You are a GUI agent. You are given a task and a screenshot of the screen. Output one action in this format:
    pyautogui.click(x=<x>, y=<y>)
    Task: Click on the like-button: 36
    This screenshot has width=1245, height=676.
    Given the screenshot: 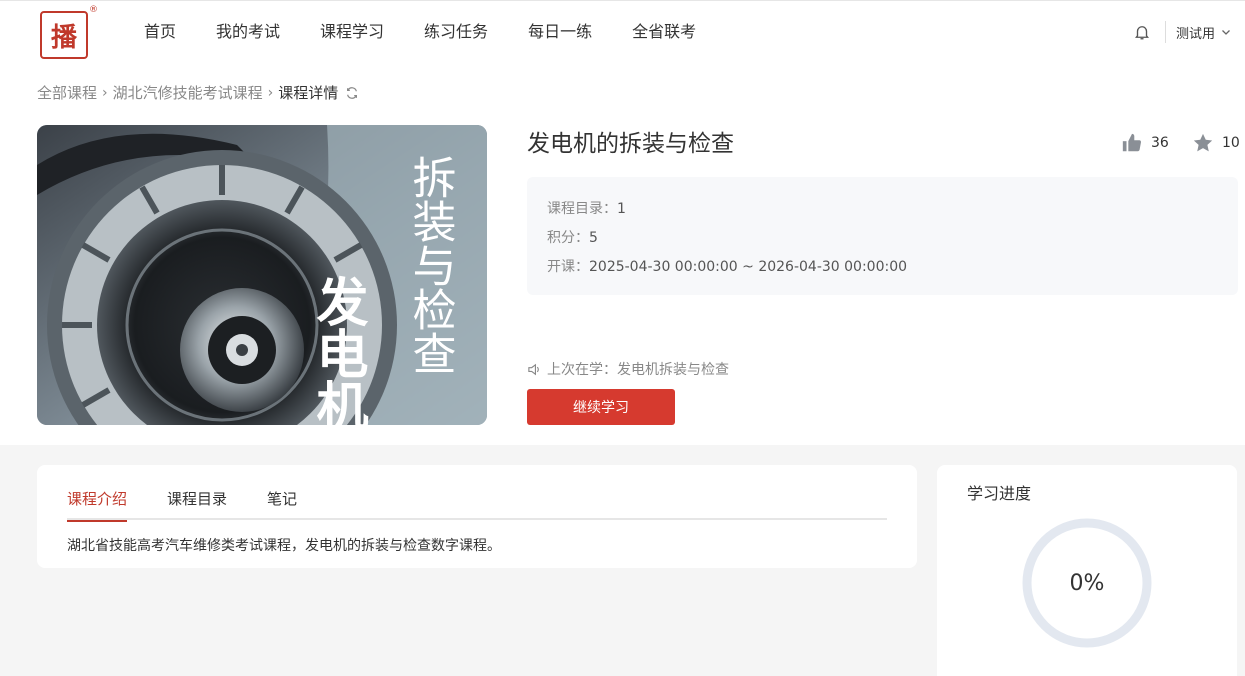 What is the action you would take?
    pyautogui.click(x=1145, y=143)
    